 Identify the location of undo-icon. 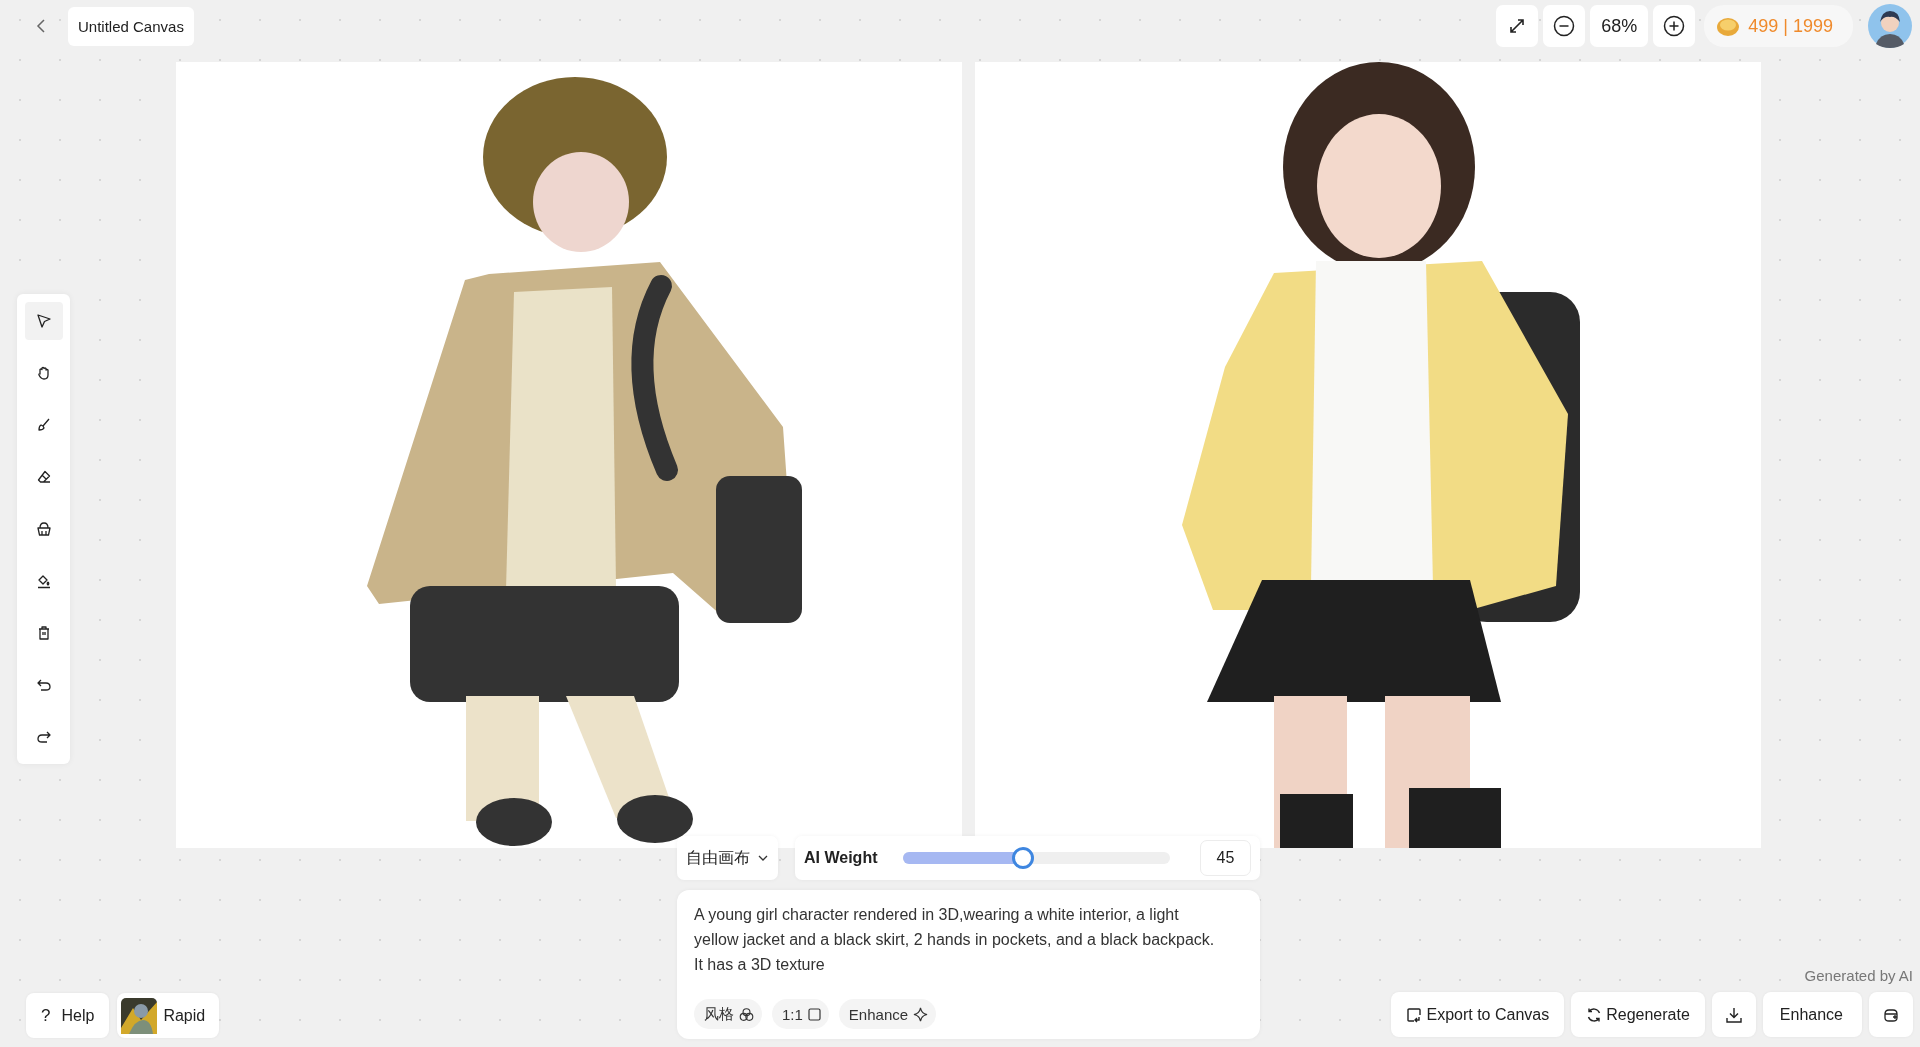
(43, 685).